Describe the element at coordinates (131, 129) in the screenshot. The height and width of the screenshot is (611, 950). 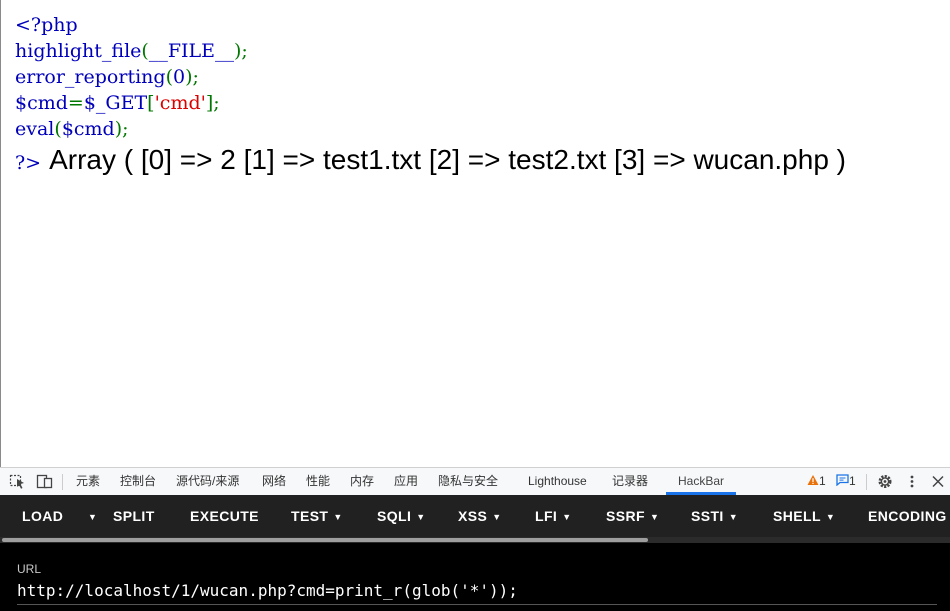
I see `code-line-5: eval($cmd);` at that location.